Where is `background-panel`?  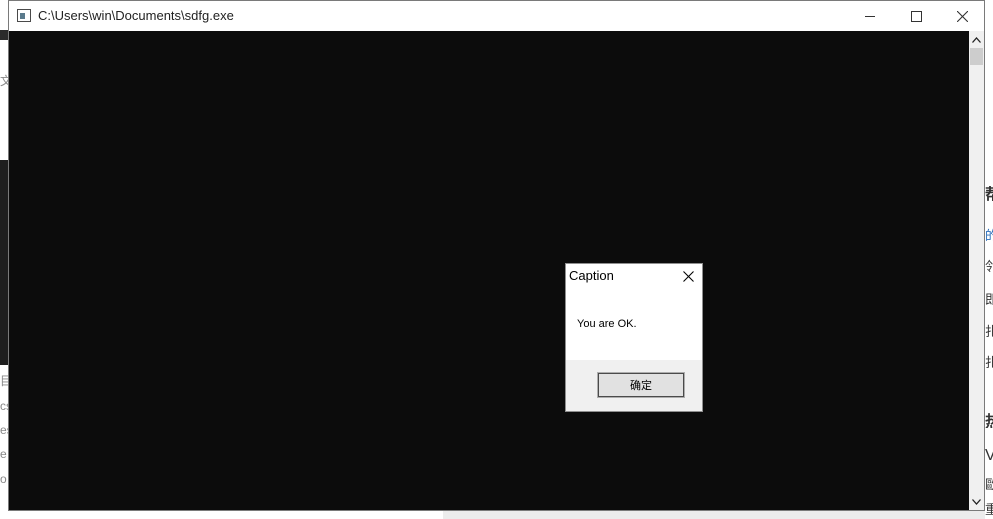 background-panel is located at coordinates (714, 515).